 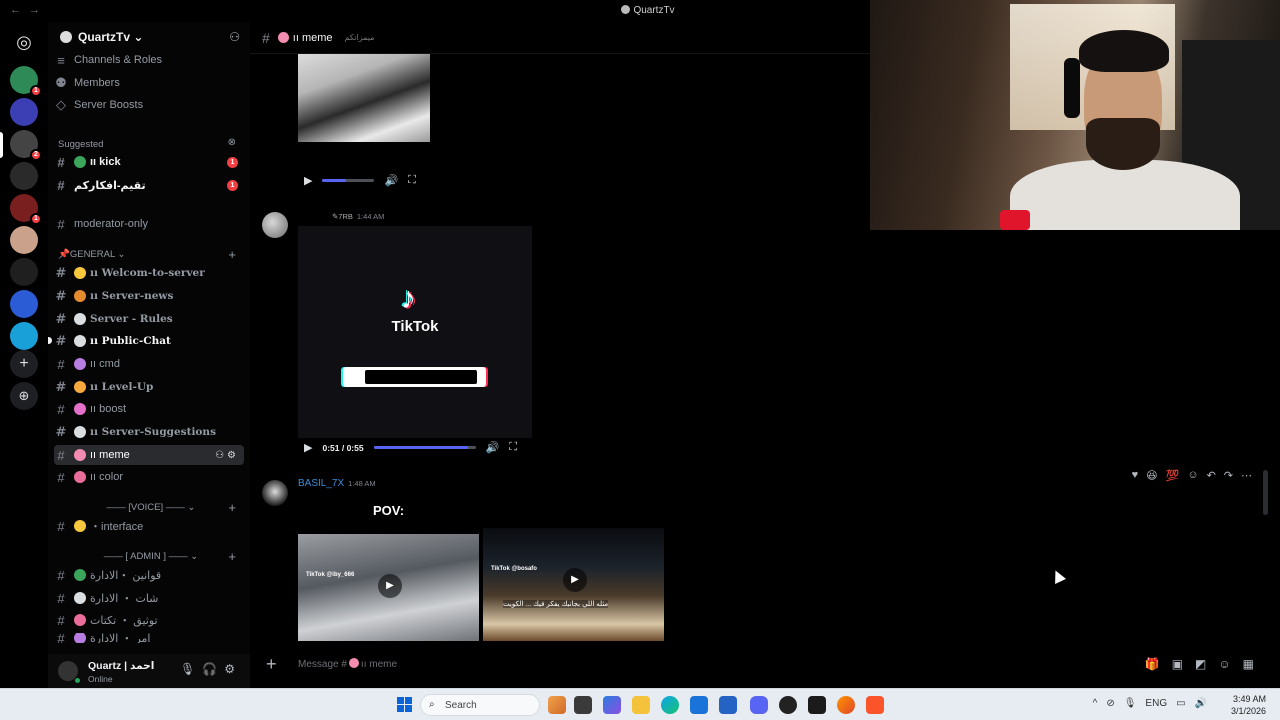 I want to click on discover-button: ⊕, so click(x=24, y=396).